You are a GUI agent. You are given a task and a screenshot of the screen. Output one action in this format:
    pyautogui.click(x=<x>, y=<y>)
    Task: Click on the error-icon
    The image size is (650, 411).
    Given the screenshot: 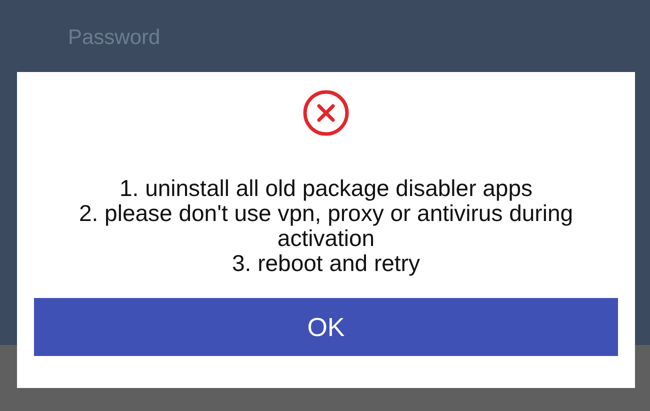 What is the action you would take?
    pyautogui.click(x=326, y=113)
    